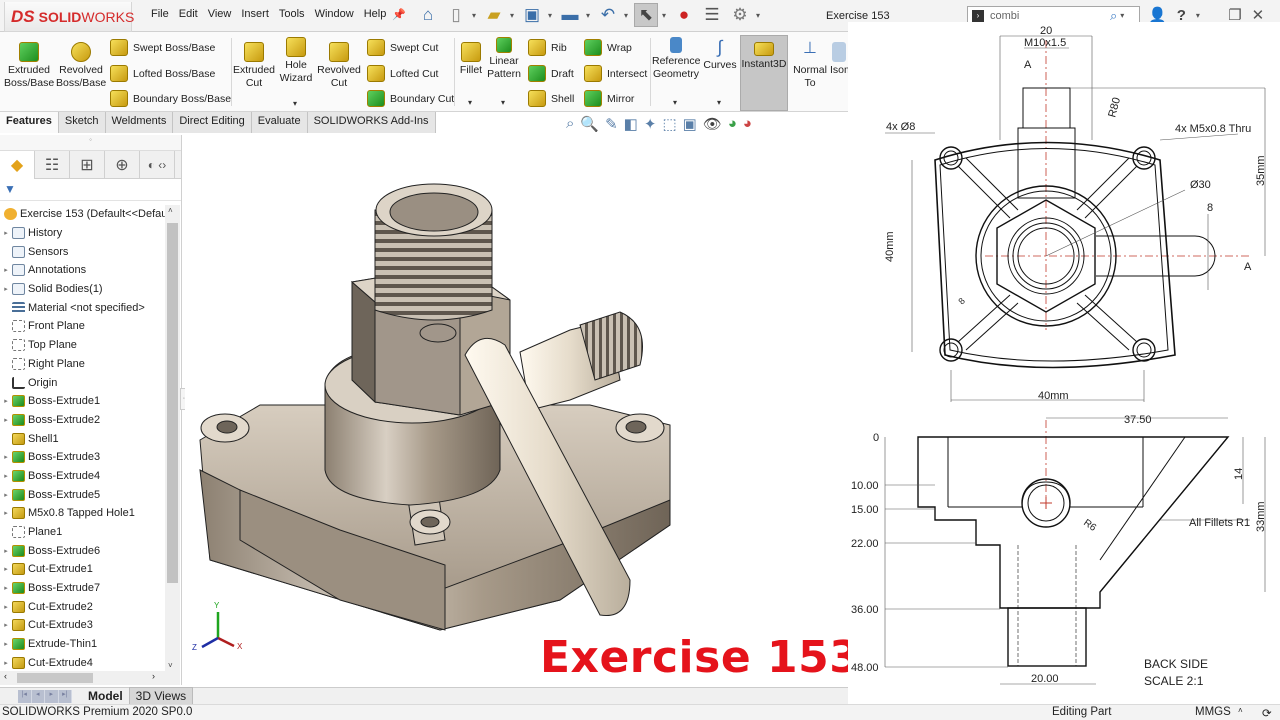  Describe the element at coordinates (551, 73) in the screenshot. I see `draft-button: Draft` at that location.